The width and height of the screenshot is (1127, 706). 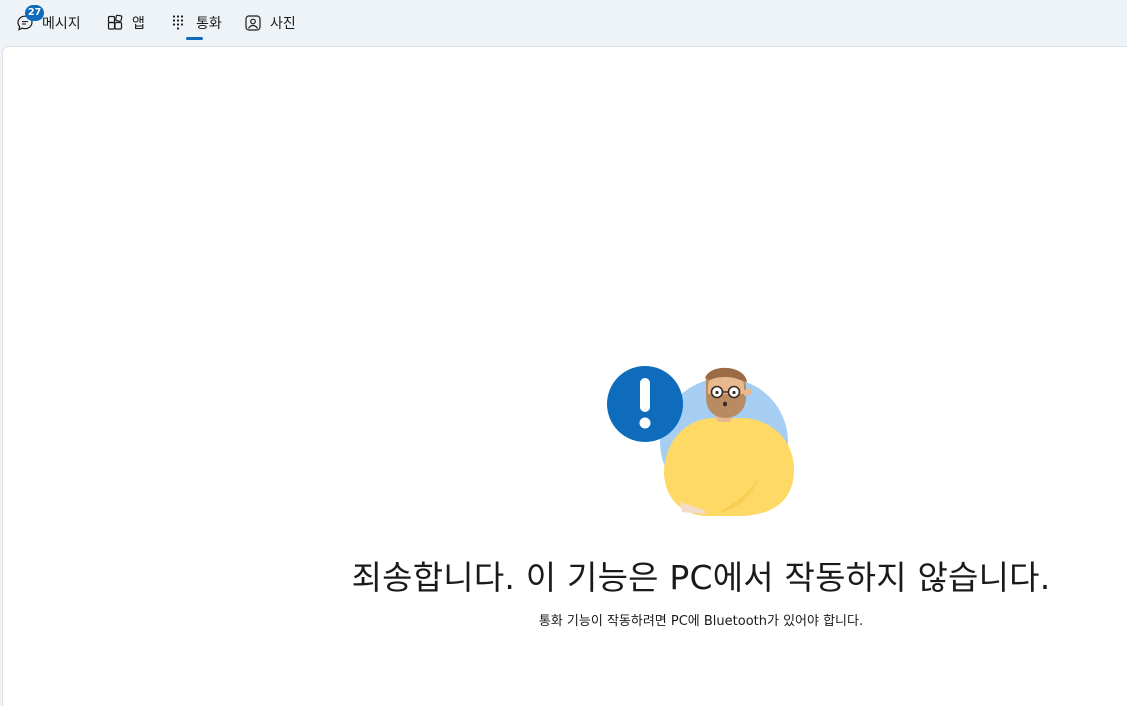 What do you see at coordinates (61, 24) in the screenshot?
I see `tab-messages-label: 메시지` at bounding box center [61, 24].